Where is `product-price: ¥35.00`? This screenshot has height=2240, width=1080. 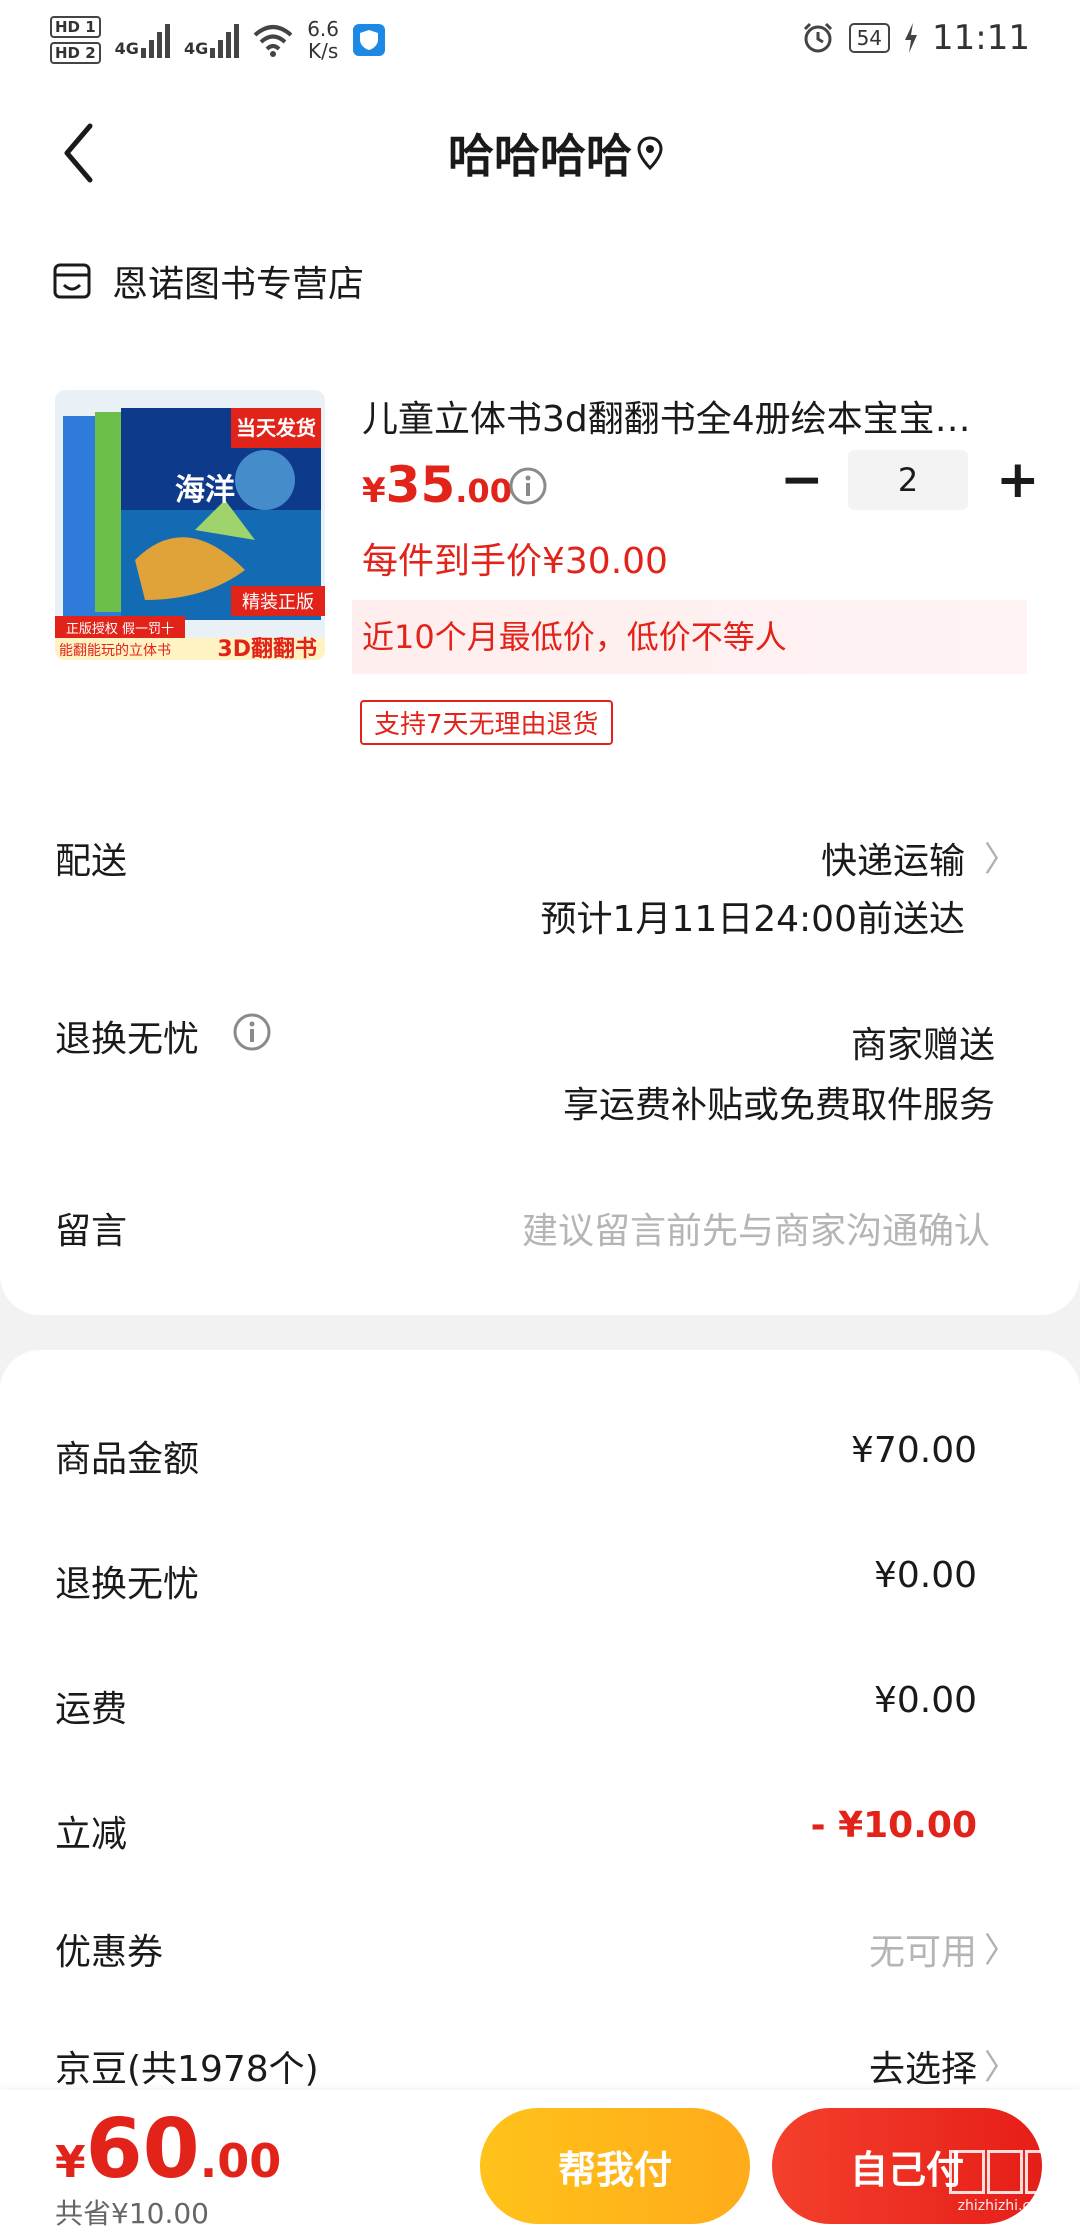
product-price: ¥35.00 is located at coordinates (437, 485).